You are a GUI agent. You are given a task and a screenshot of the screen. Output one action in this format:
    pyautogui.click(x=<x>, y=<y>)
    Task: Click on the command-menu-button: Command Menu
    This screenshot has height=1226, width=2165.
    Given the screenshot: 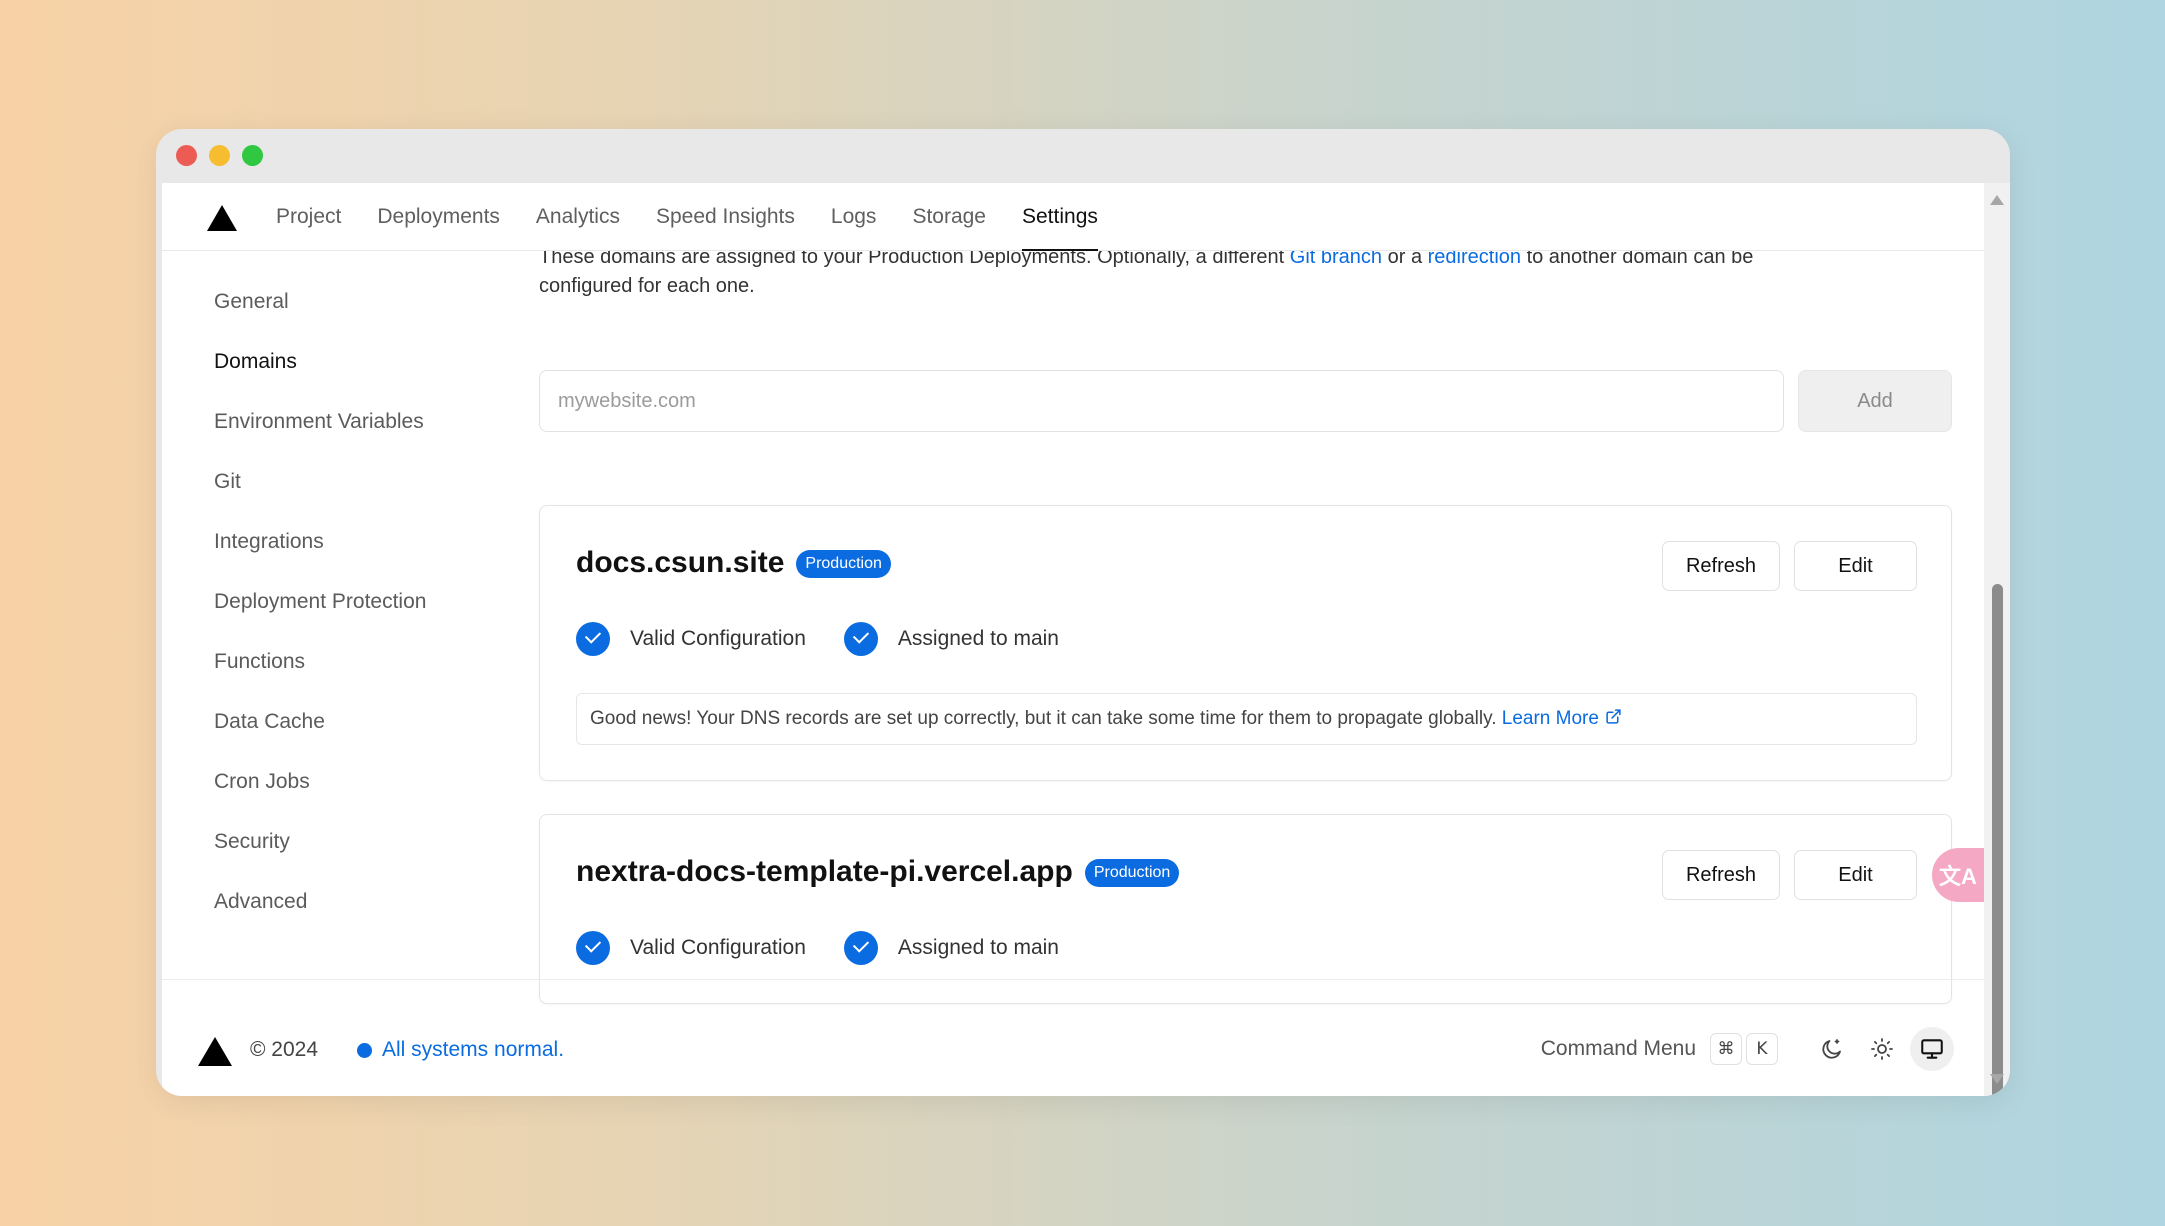 What is the action you would take?
    pyautogui.click(x=1618, y=1049)
    